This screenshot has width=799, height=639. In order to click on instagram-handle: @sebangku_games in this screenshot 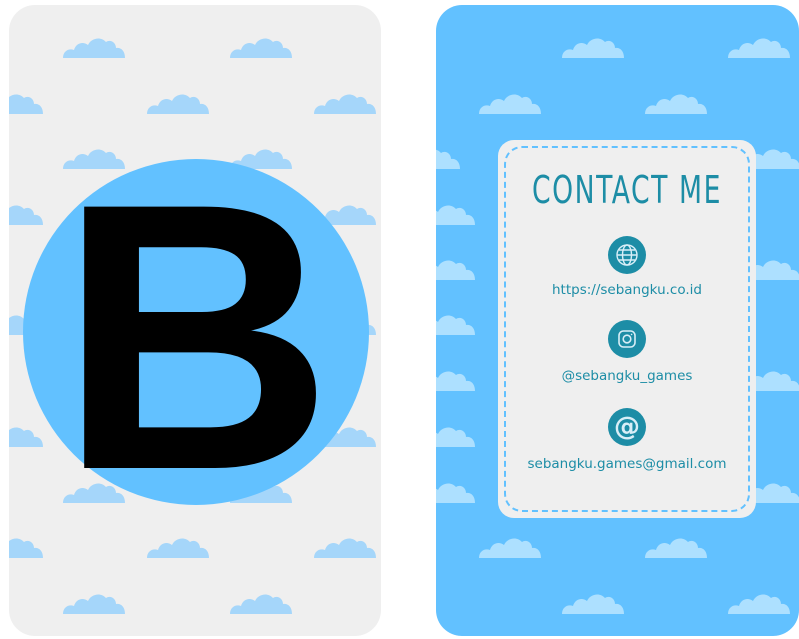, I will do `click(627, 376)`.